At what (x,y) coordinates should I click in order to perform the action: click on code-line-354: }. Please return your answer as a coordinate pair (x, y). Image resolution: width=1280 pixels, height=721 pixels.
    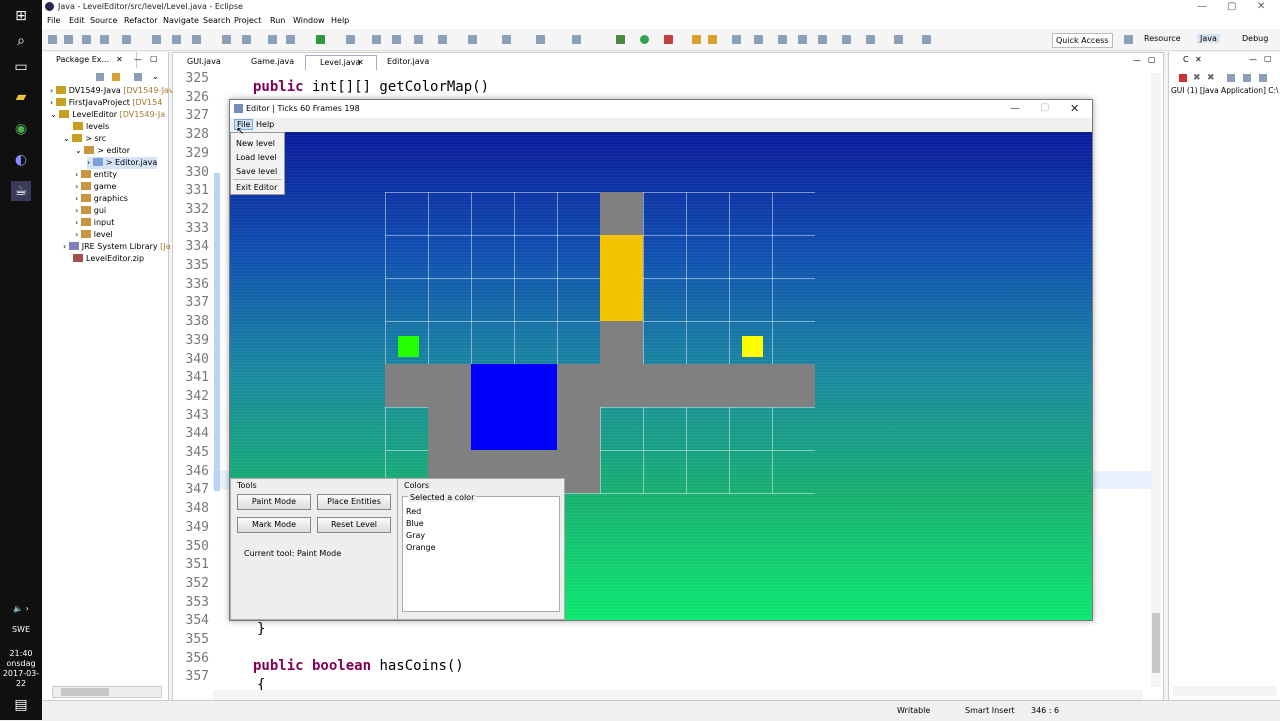
    Looking at the image, I should click on (261, 629).